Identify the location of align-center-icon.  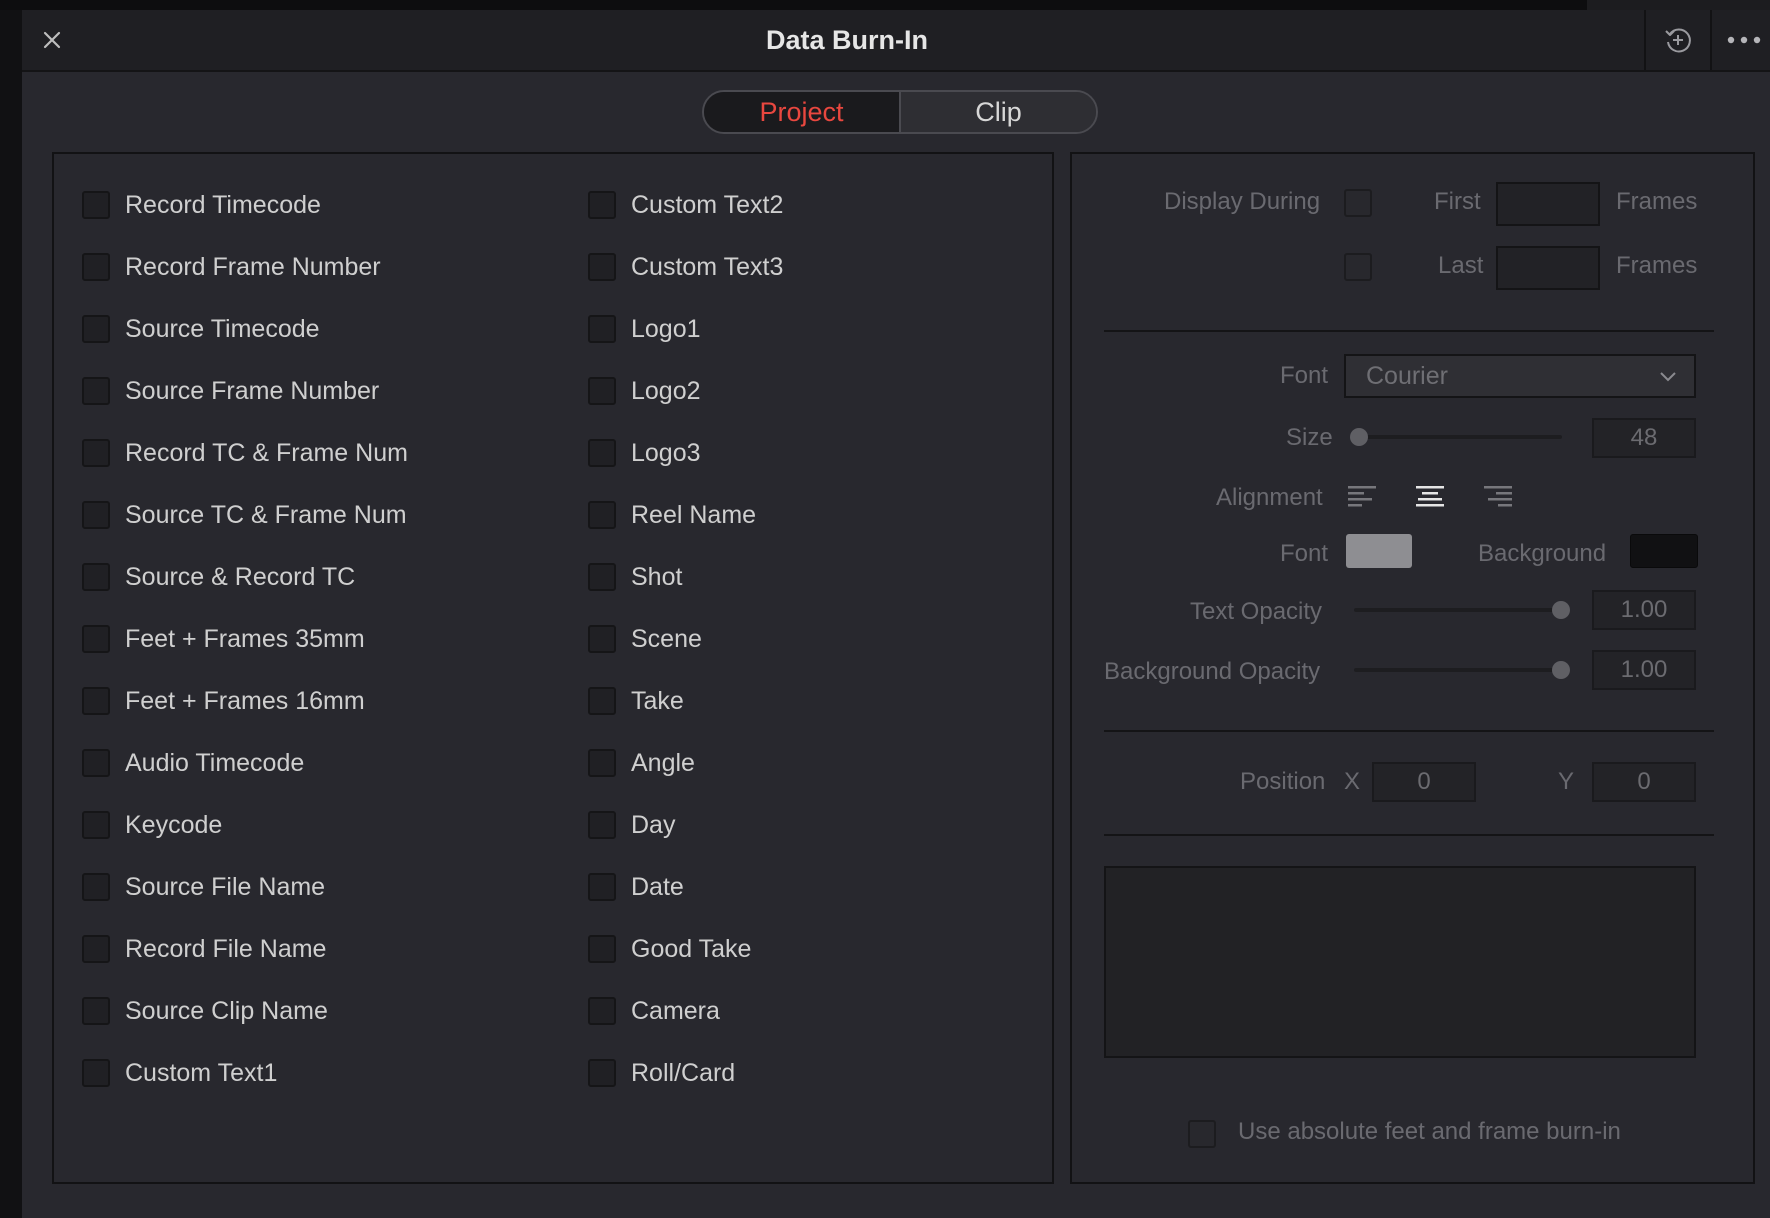
(1430, 497).